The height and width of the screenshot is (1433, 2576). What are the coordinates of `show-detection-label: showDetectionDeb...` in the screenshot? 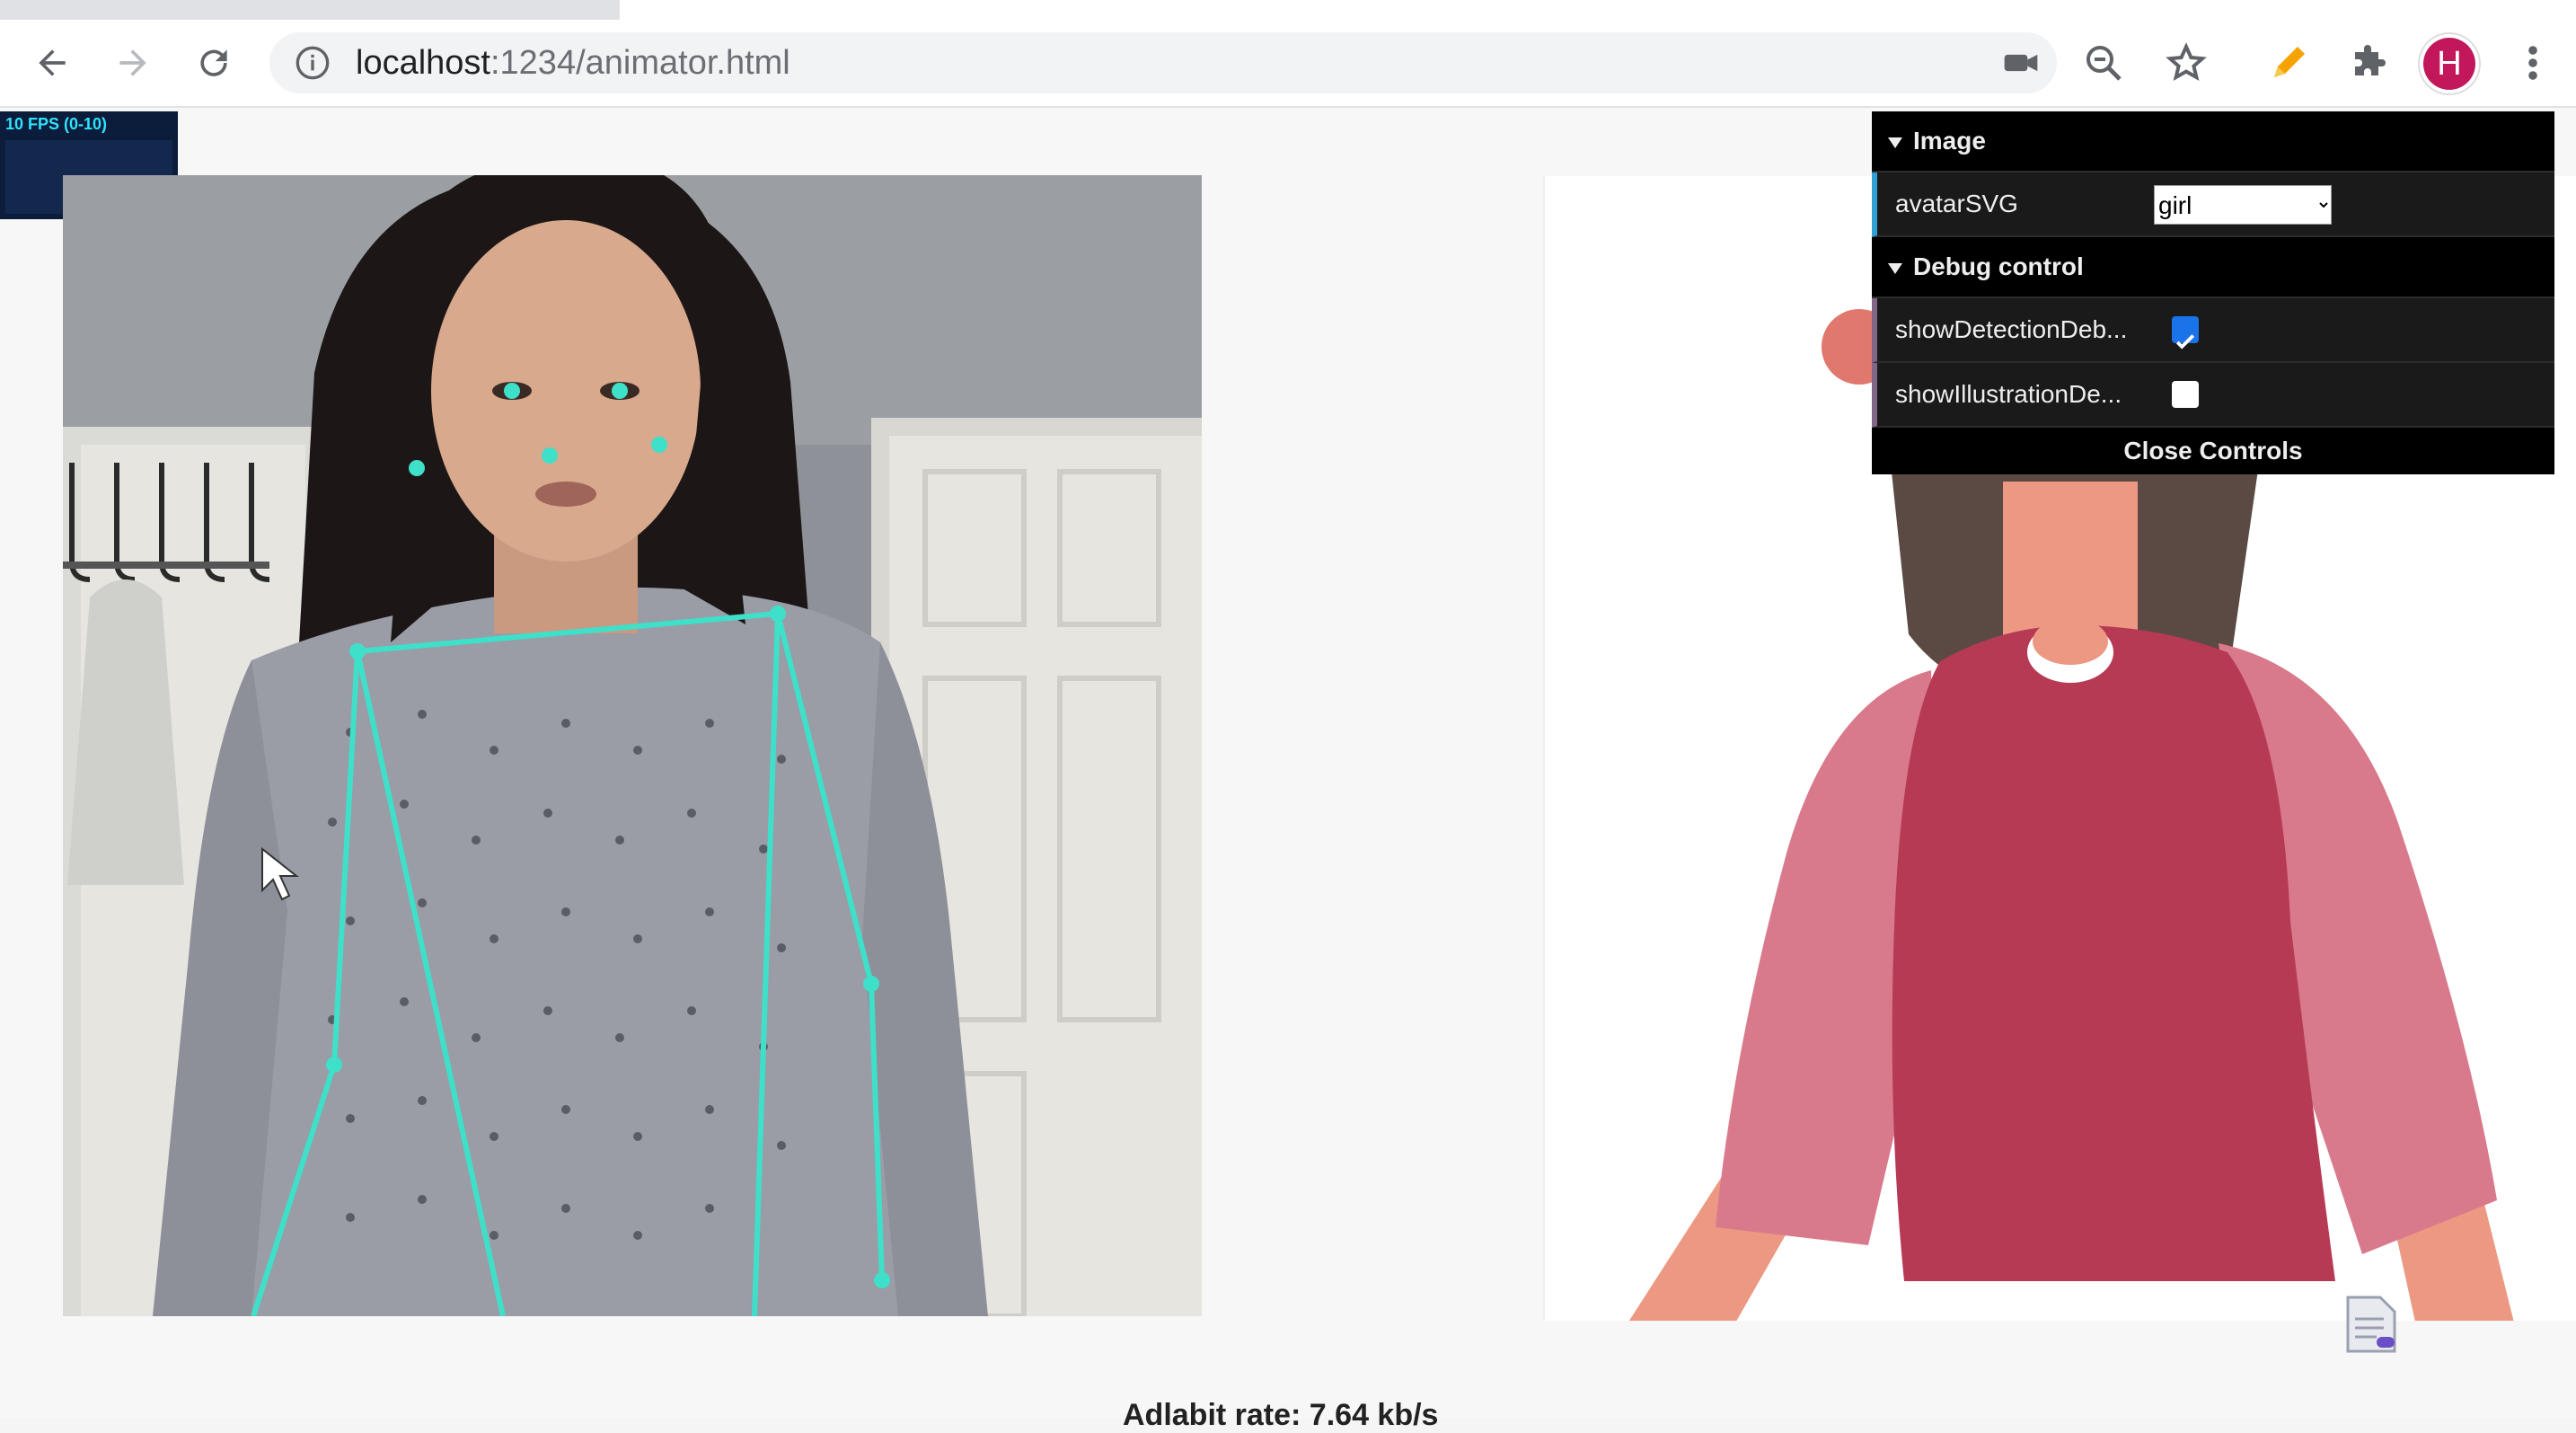 It's located at (2011, 329).